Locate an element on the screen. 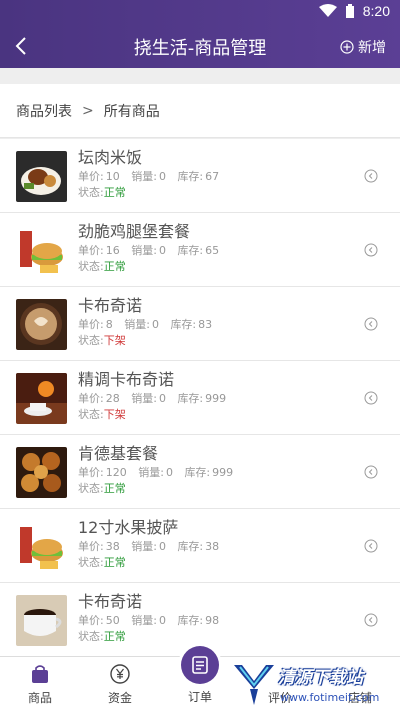 Image resolution: width=400 pixels, height=710 pixels. list-item: 精调卡布奇诺 单价: 28 销量: 0 库存: 999 状态:下架 is located at coordinates (200, 398).